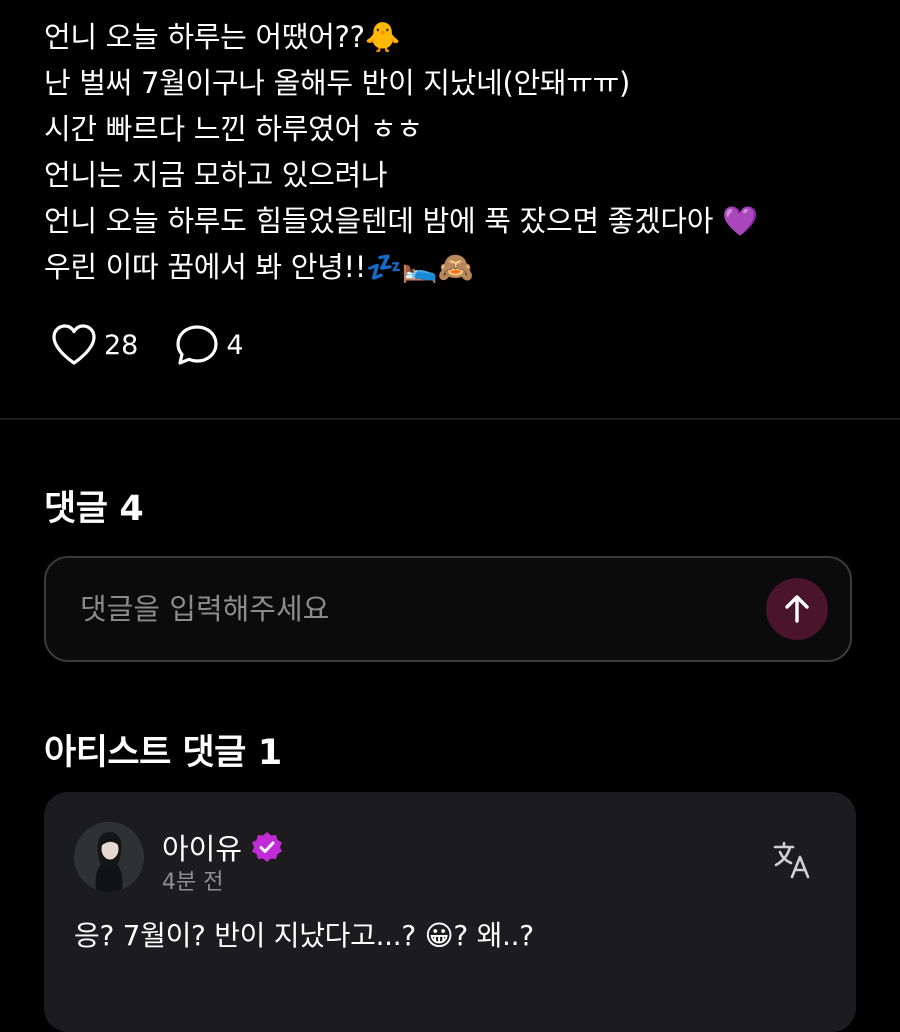 The height and width of the screenshot is (1032, 900). I want to click on post-text-line: 언니는 지금 모하고 있으려나, so click(216, 175).